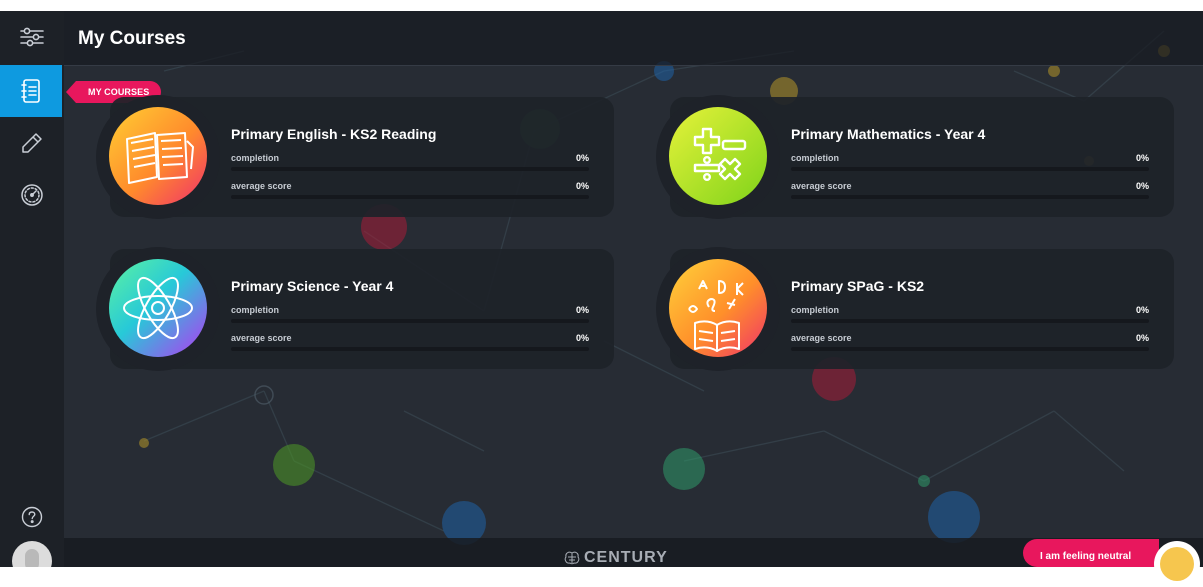  I want to click on neutral-face-icon, so click(1177, 564).